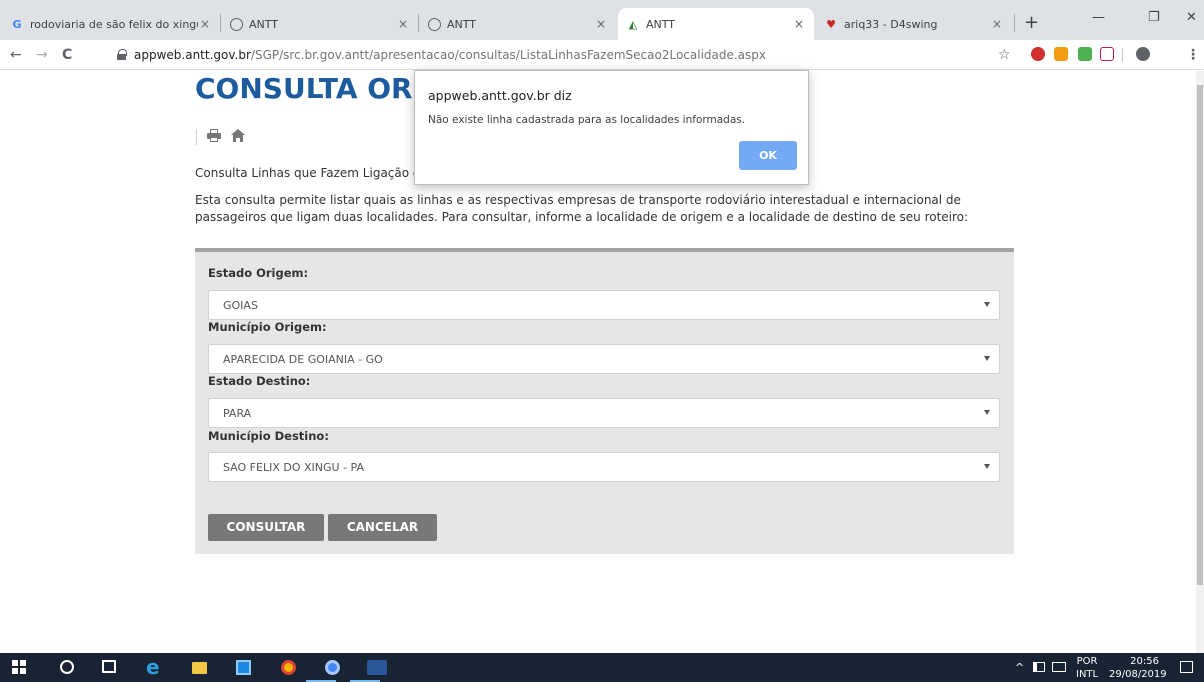 The width and height of the screenshot is (1204, 682). I want to click on clock-time: 20:56, so click(1144, 661).